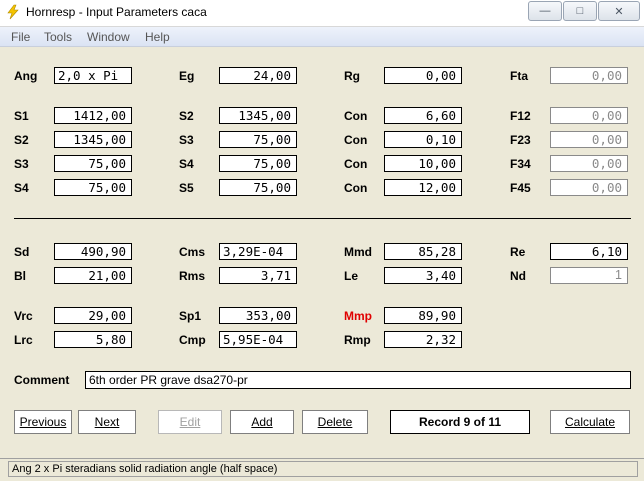 The width and height of the screenshot is (644, 481). What do you see at coordinates (93, 275) in the screenshot?
I see `field-bl: 21,00` at bounding box center [93, 275].